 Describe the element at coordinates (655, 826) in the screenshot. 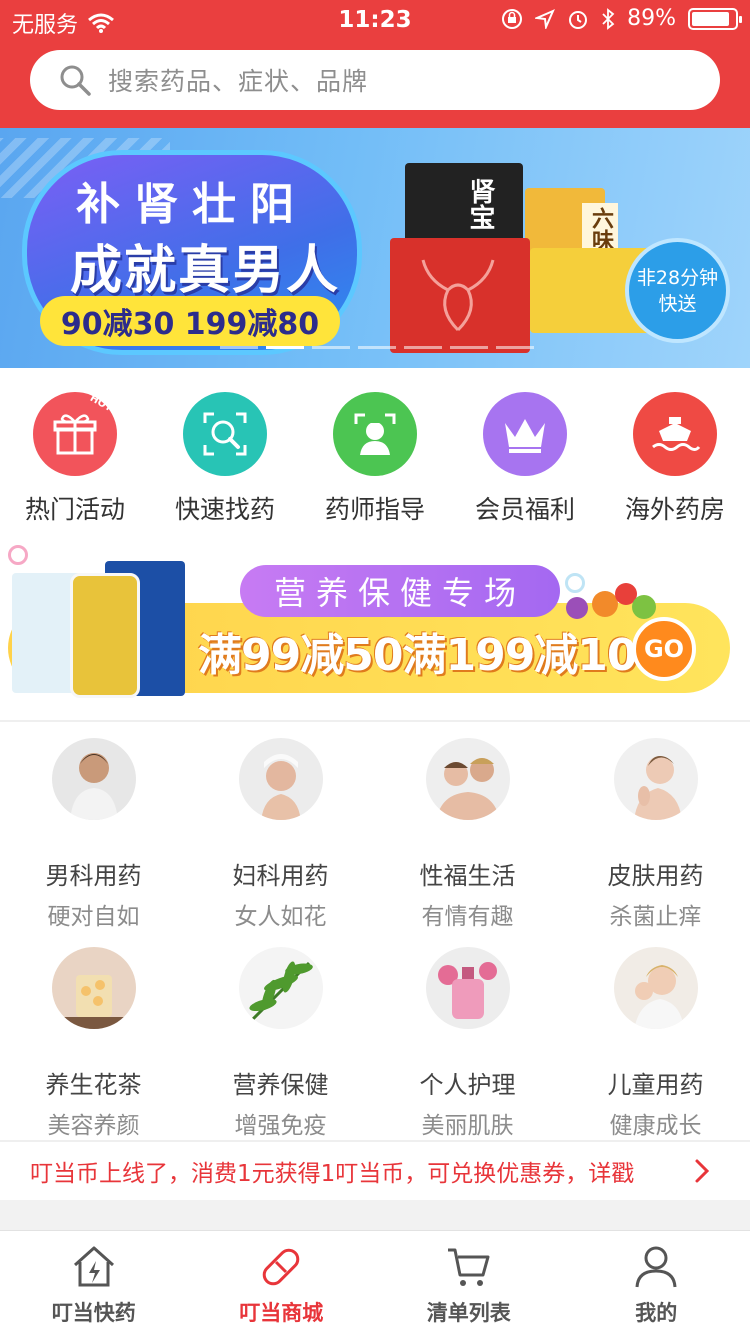

I see `category-skin-care: 皮肤用药 杀菌止痒` at that location.